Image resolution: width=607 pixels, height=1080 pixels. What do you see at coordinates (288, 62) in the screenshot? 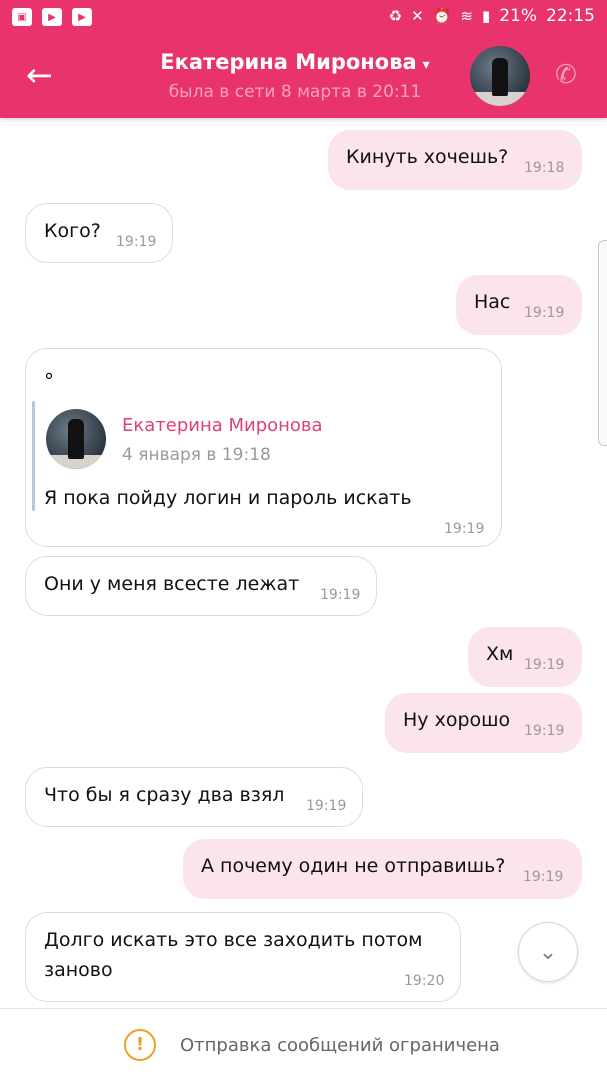
I see `contact-name: Екатерина Миронова` at bounding box center [288, 62].